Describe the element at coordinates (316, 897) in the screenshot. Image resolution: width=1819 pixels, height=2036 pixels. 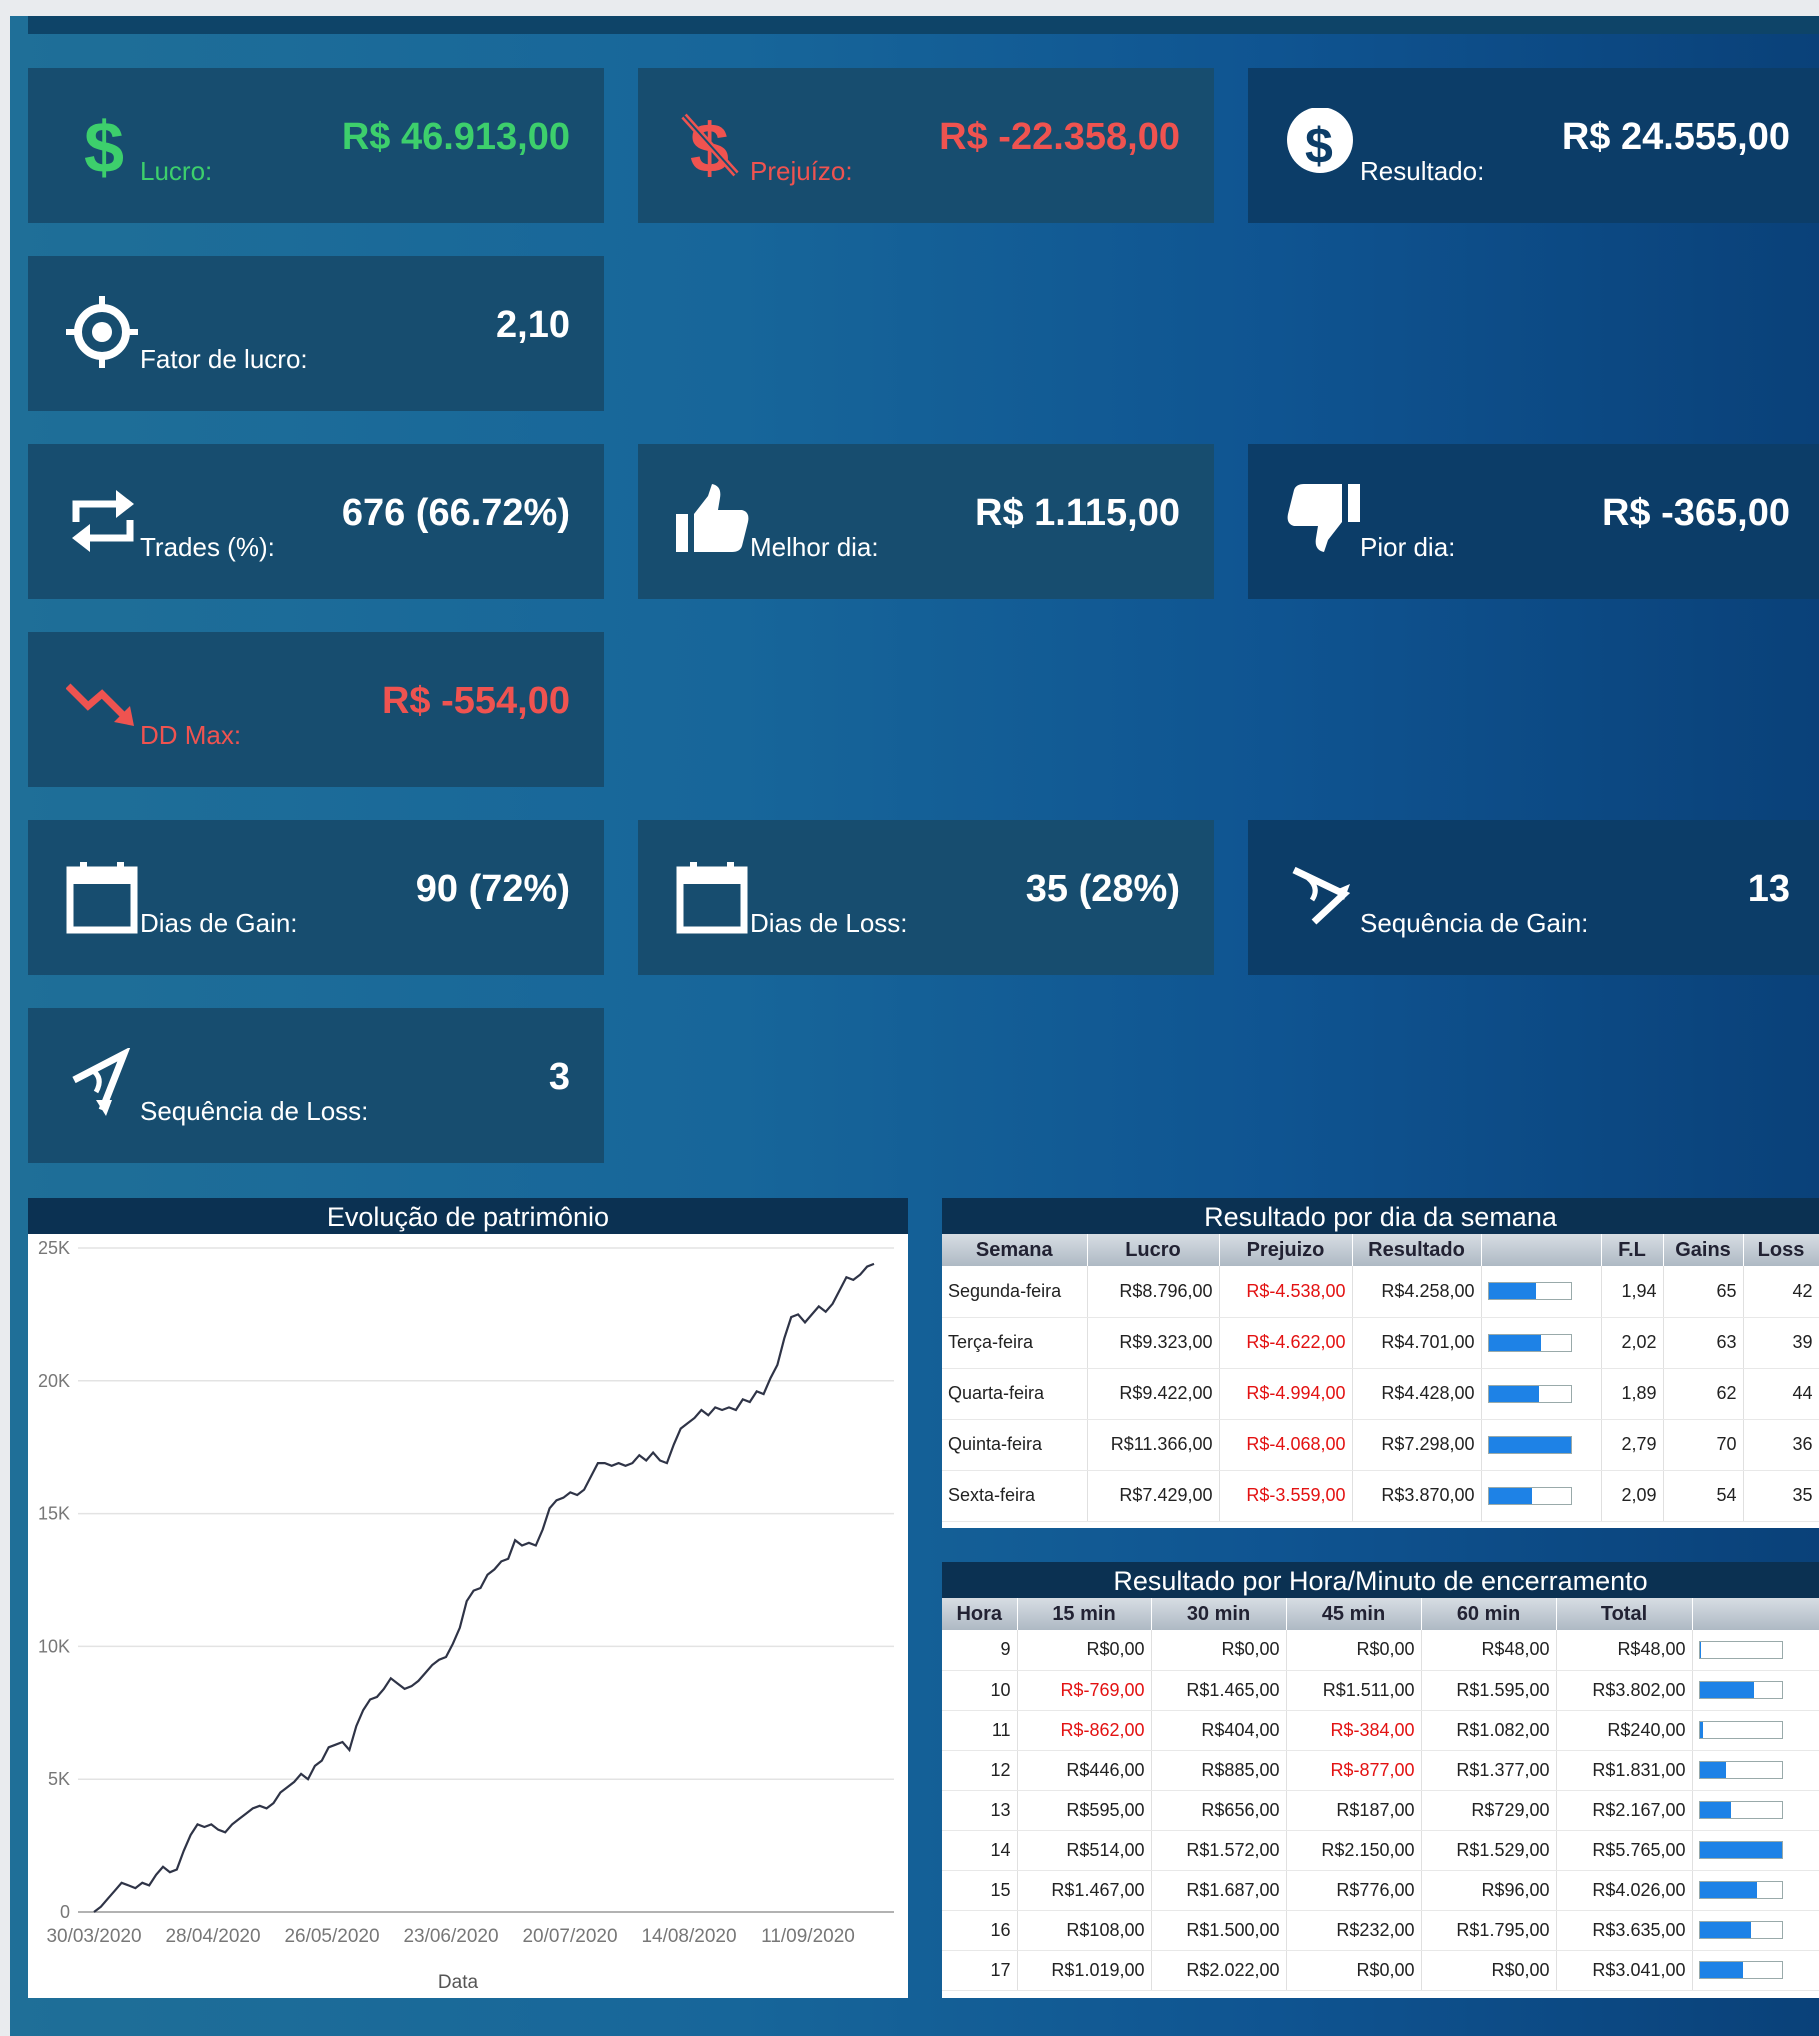
I see `card-dias-gain: Dias de Gain: 90 (72%)` at that location.